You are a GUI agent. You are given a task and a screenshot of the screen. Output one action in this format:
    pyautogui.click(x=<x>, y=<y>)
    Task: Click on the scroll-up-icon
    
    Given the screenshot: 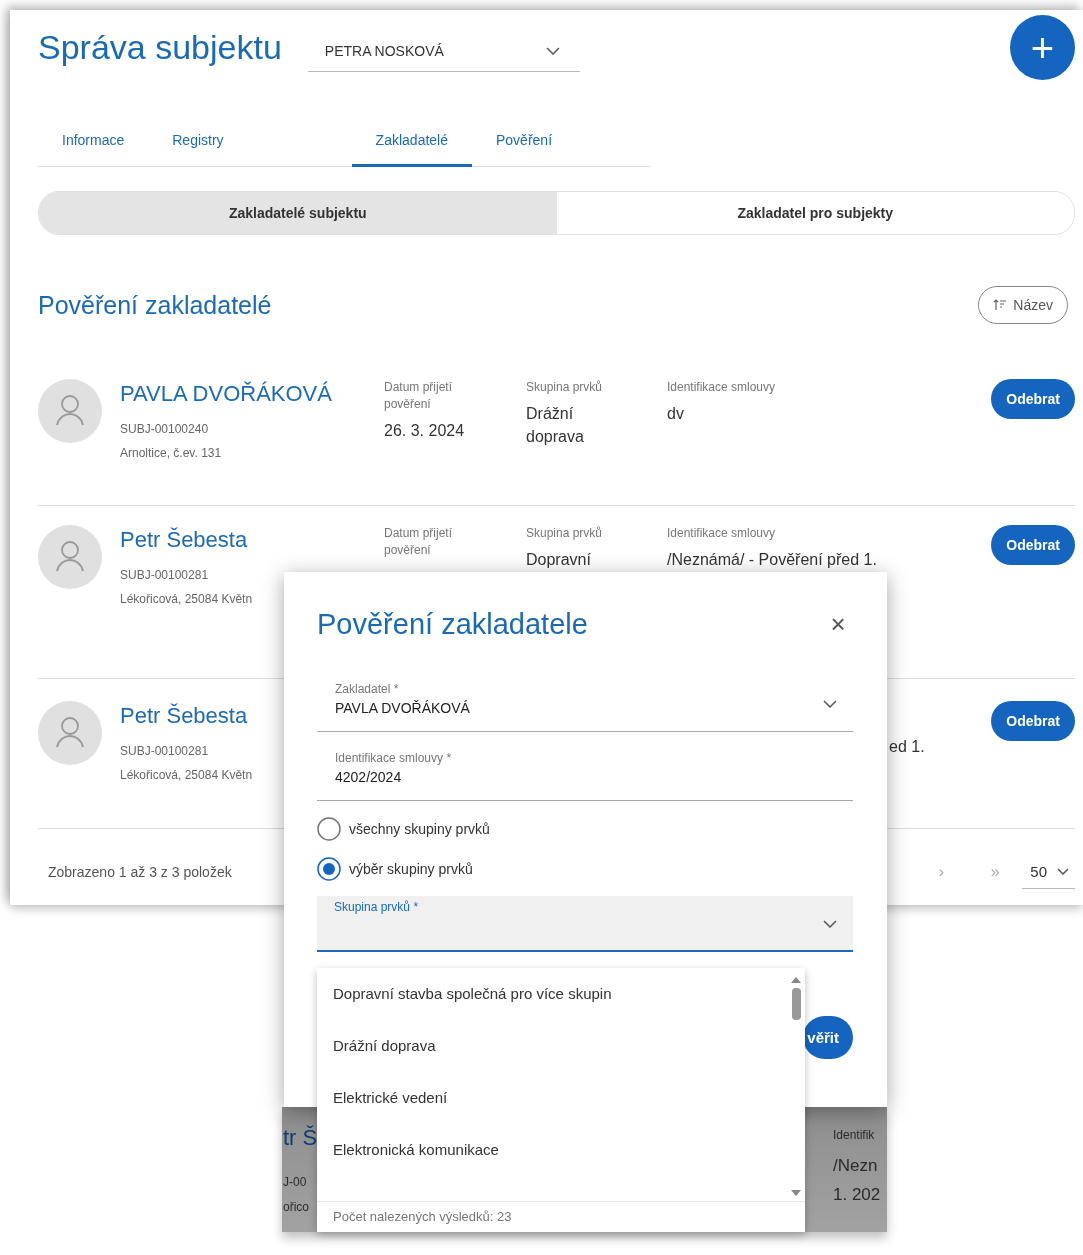 What is the action you would take?
    pyautogui.click(x=796, y=980)
    